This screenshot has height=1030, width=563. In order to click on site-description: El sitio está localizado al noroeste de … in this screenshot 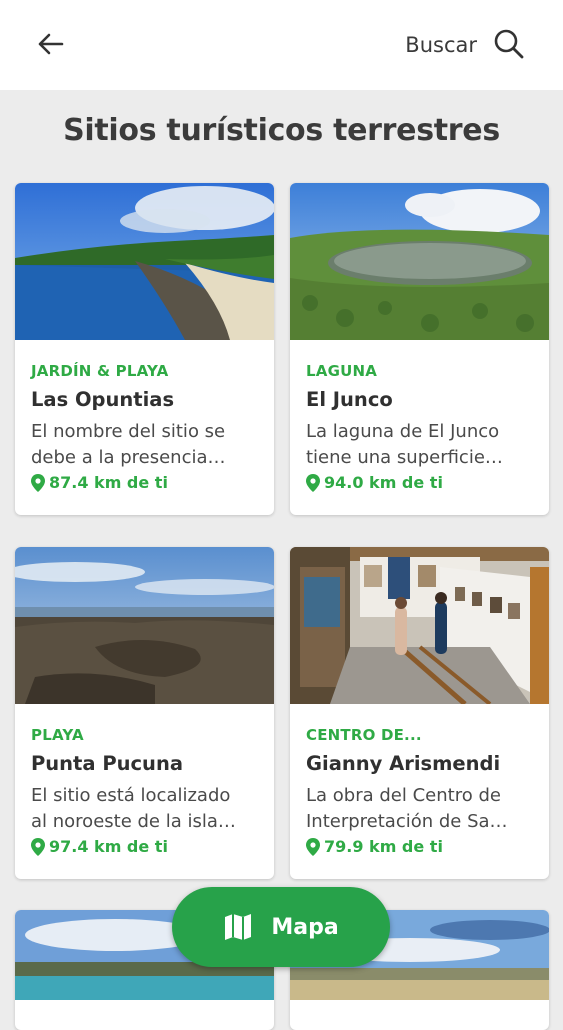, I will do `click(149, 809)`.